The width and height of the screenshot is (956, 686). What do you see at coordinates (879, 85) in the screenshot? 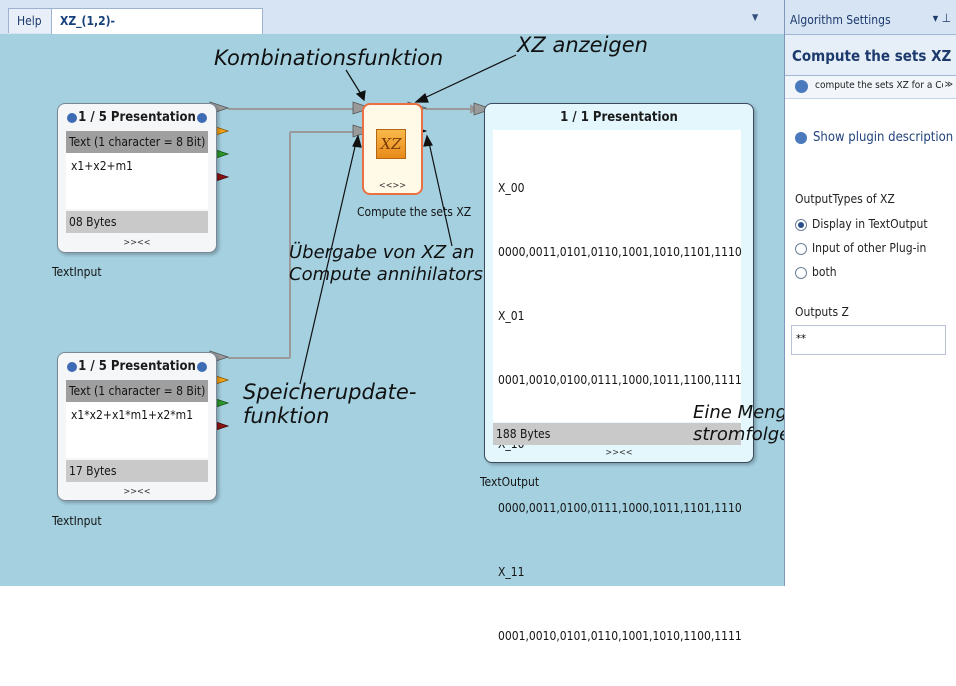
I see `algorithm-description: compute the sets XZ for a Co` at bounding box center [879, 85].